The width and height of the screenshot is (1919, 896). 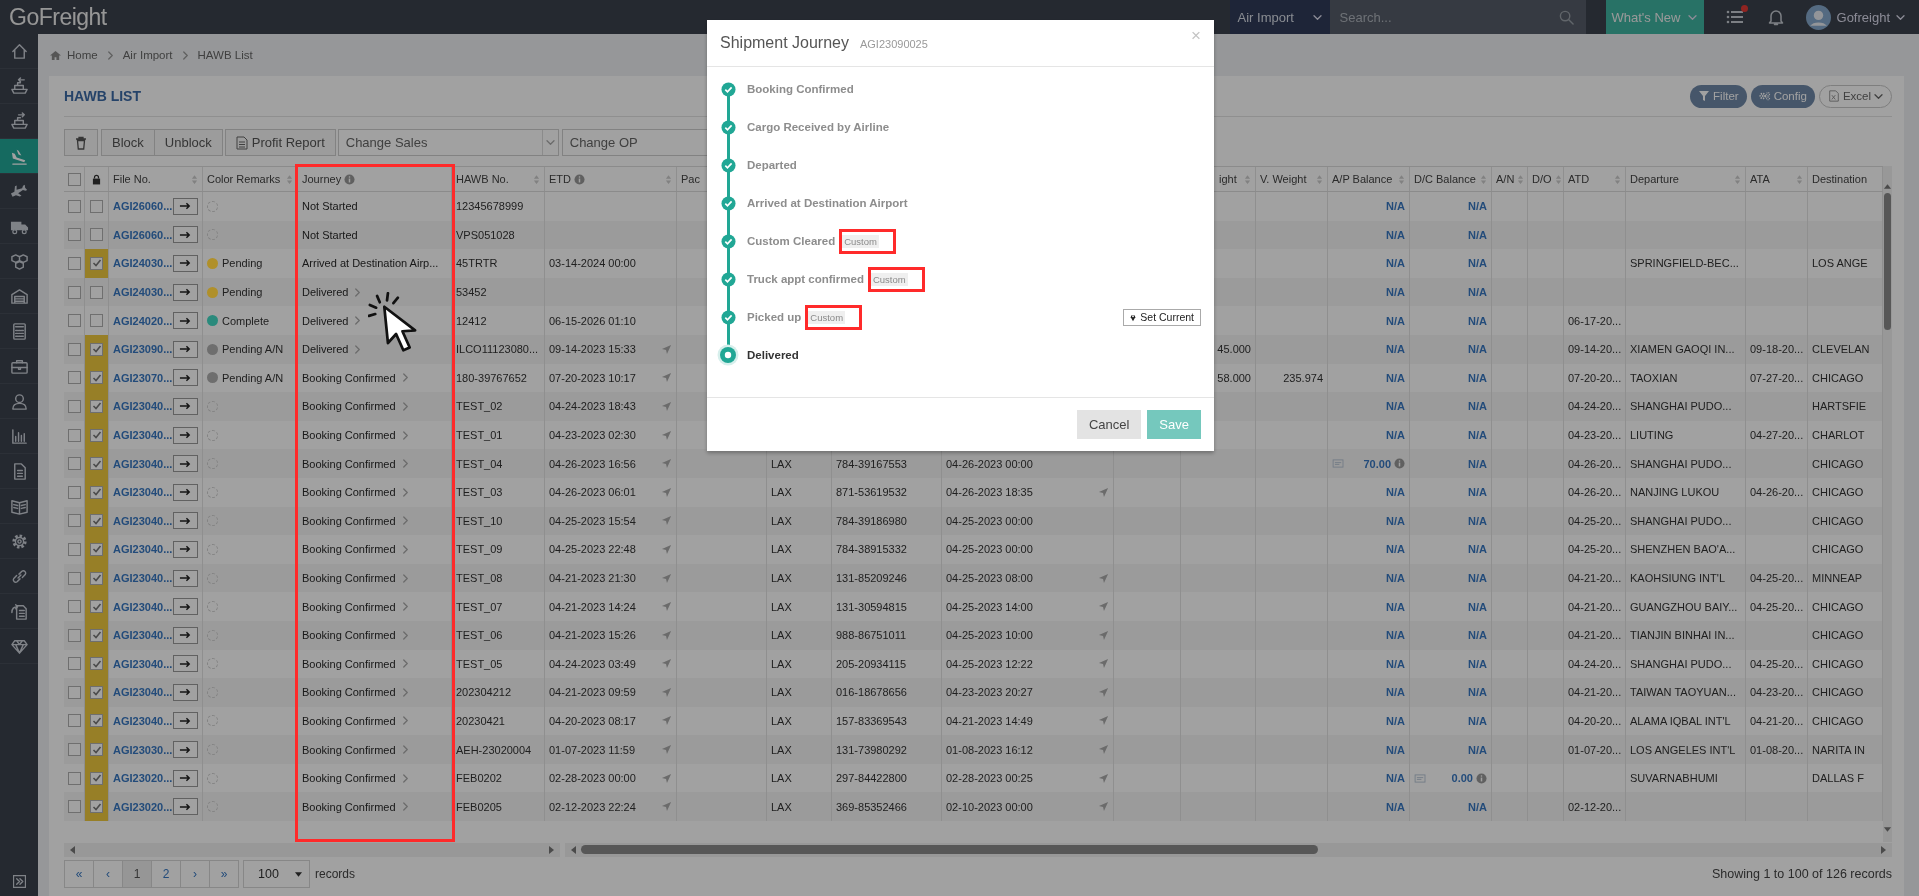 What do you see at coordinates (1760, 179) in the screenshot?
I see `column-label: ATA` at bounding box center [1760, 179].